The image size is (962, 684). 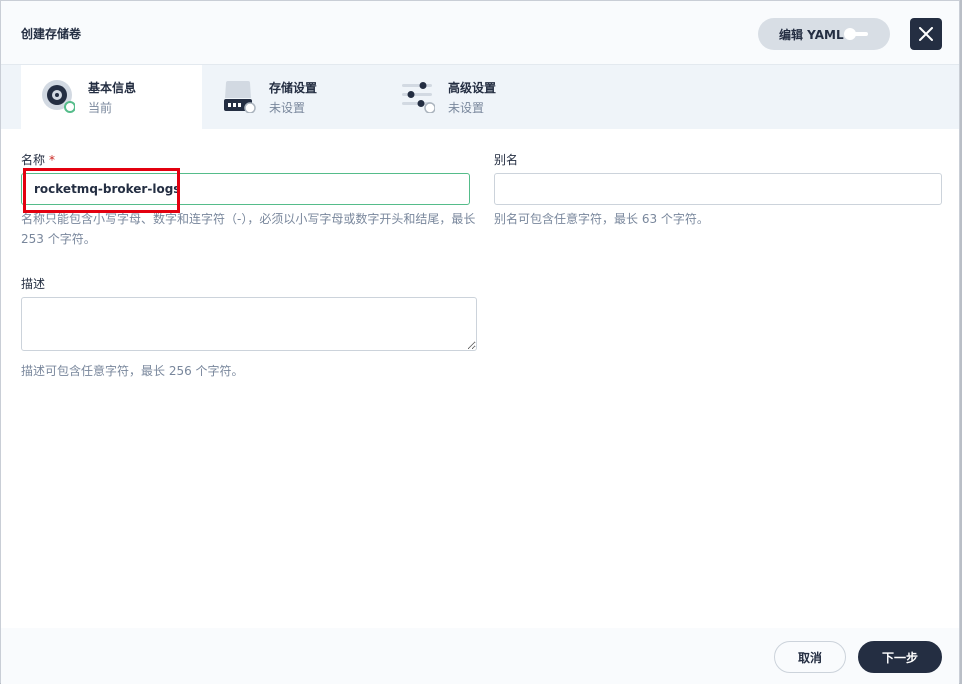 What do you see at coordinates (810, 657) in the screenshot?
I see `cancel-button: 取消` at bounding box center [810, 657].